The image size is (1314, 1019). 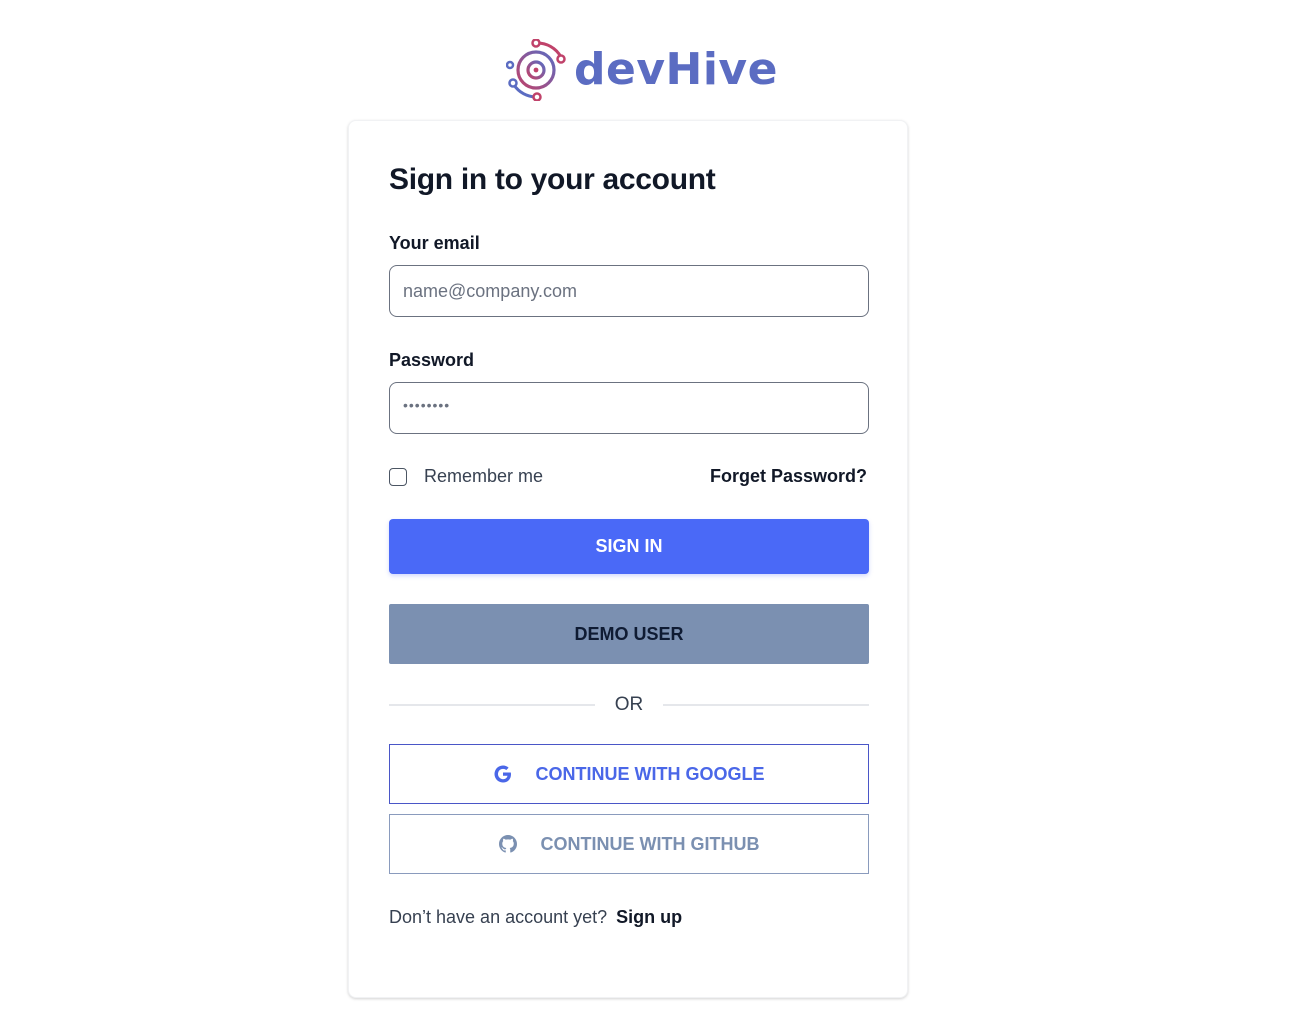 I want to click on remember-me: Remember me, so click(x=466, y=476).